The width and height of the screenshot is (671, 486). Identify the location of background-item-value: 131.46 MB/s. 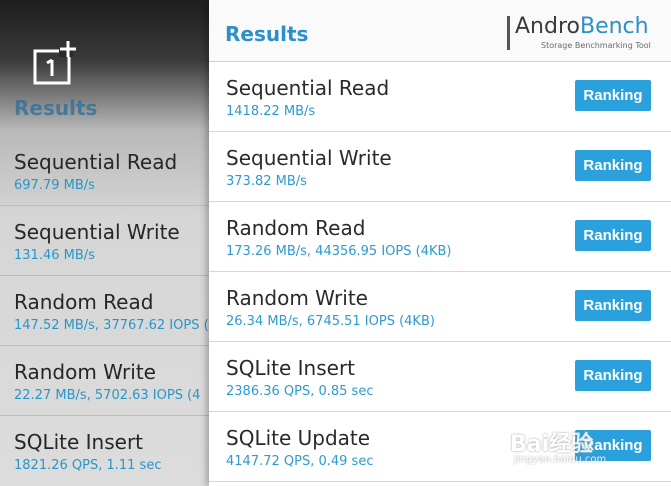
(54, 255).